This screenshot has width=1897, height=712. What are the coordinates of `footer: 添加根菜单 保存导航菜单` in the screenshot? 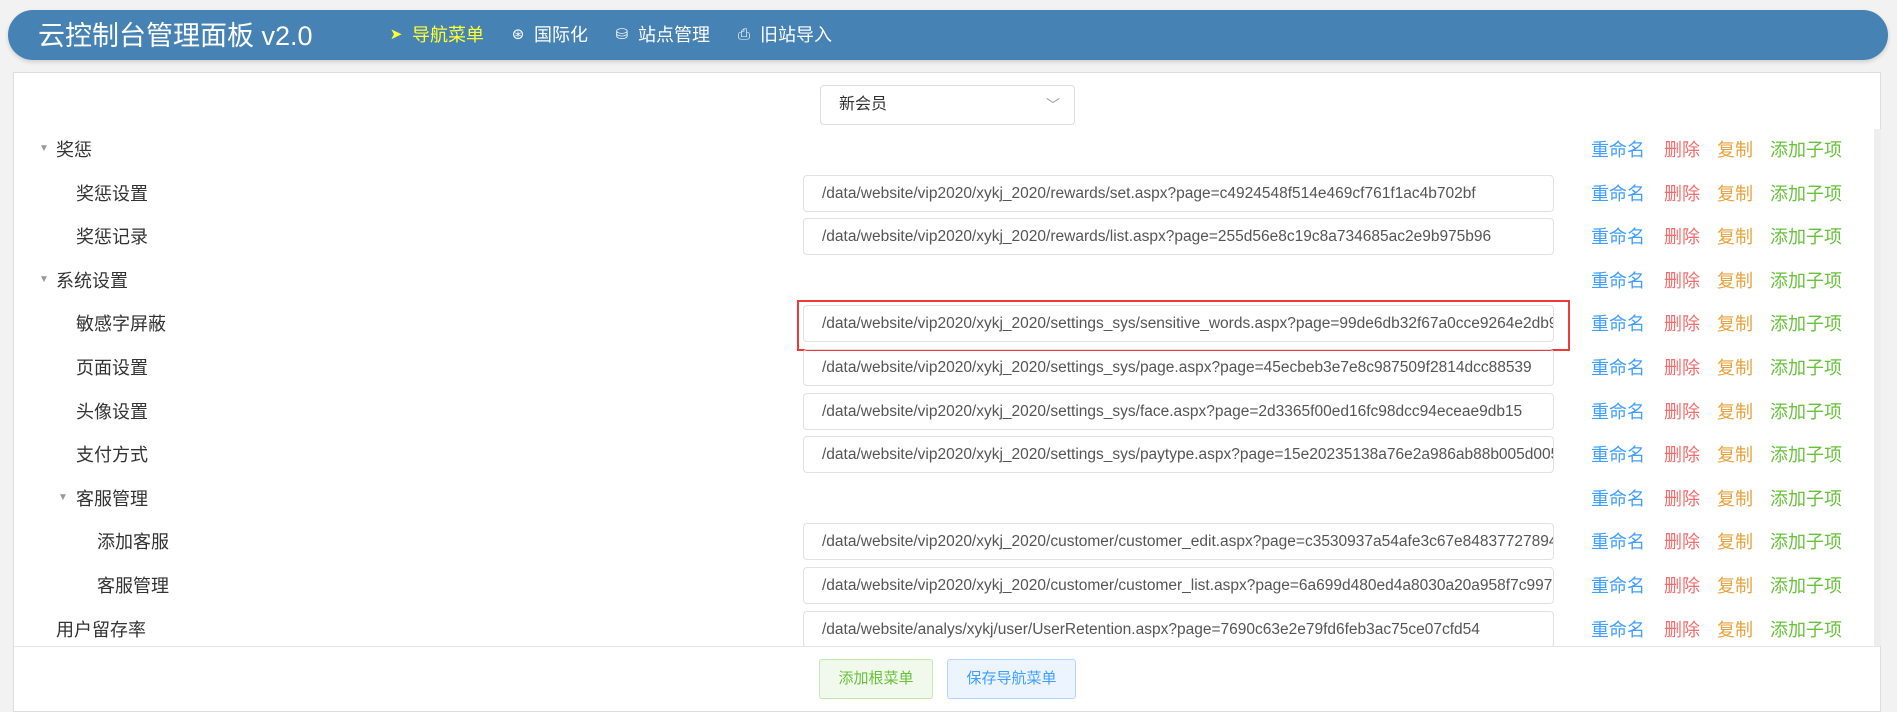 It's located at (947, 679).